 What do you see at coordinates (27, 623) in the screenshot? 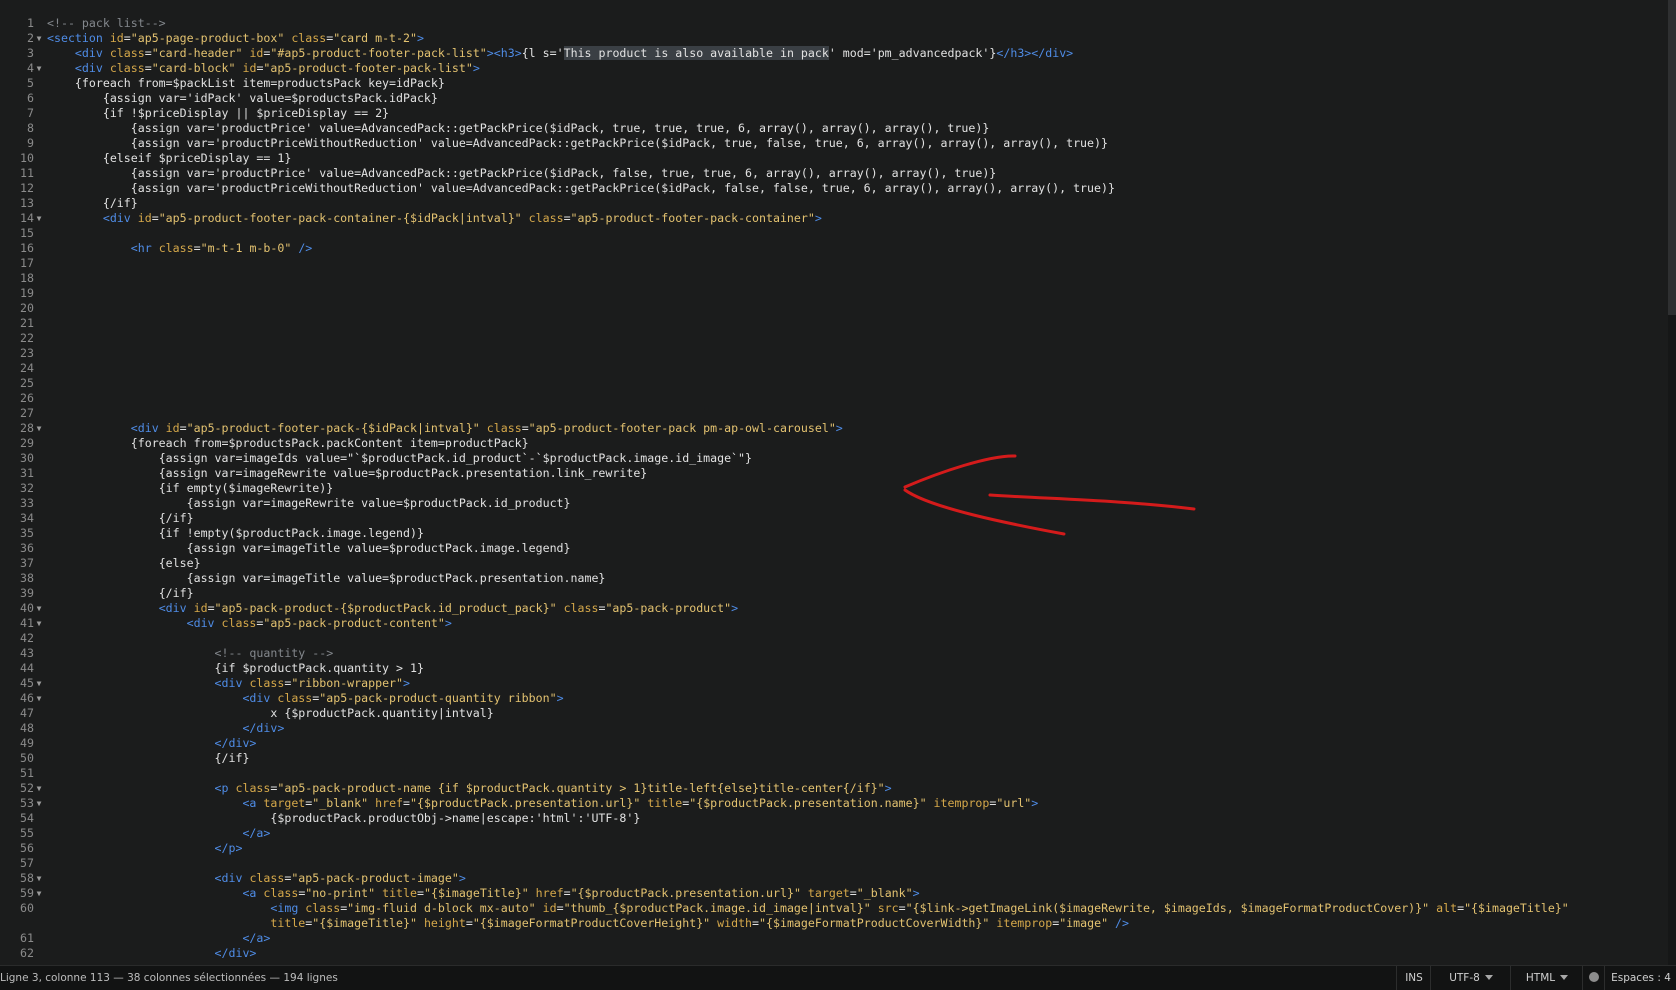
I see `line-number: 41` at bounding box center [27, 623].